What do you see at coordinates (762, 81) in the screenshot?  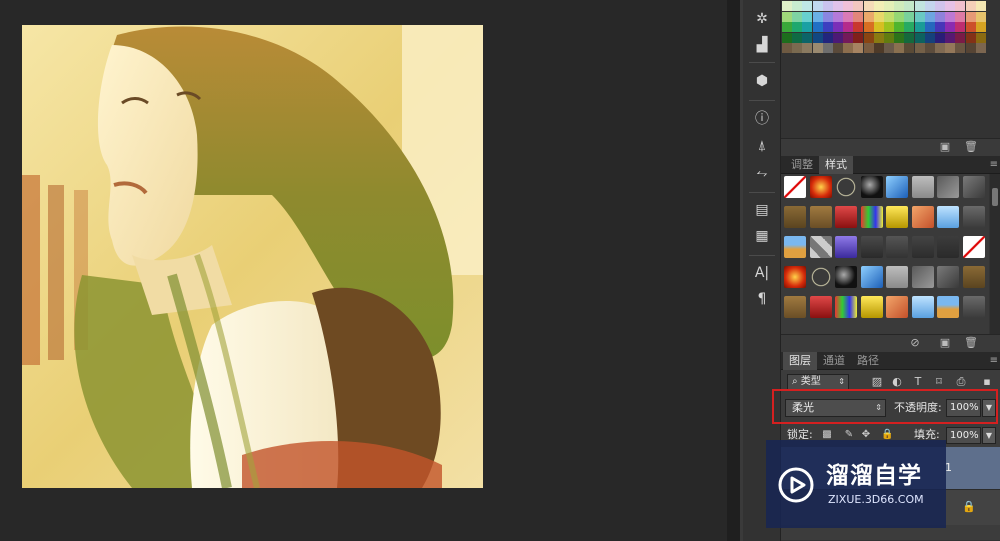 I see `3d-icon: ⬢` at bounding box center [762, 81].